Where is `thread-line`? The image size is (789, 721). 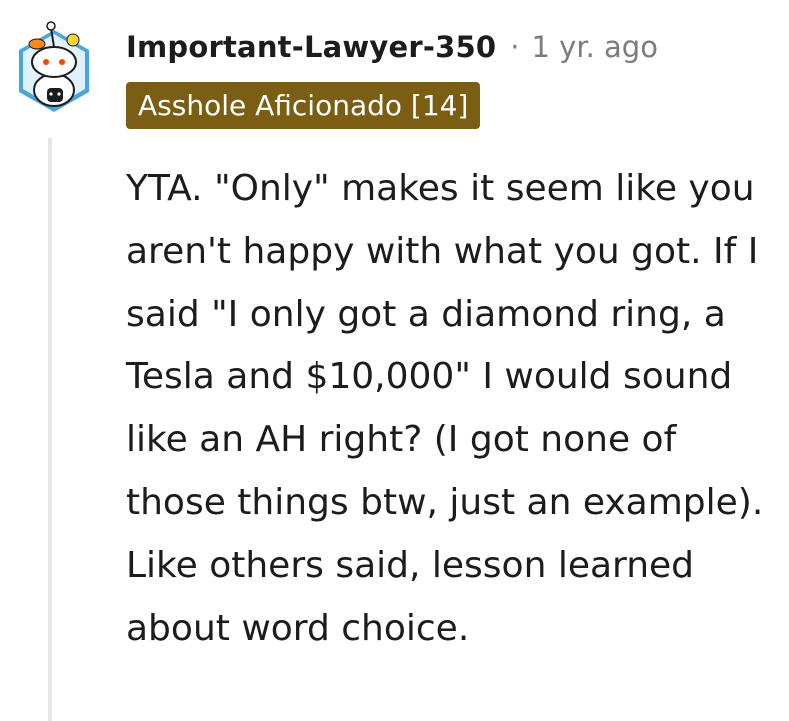 thread-line is located at coordinates (50, 429).